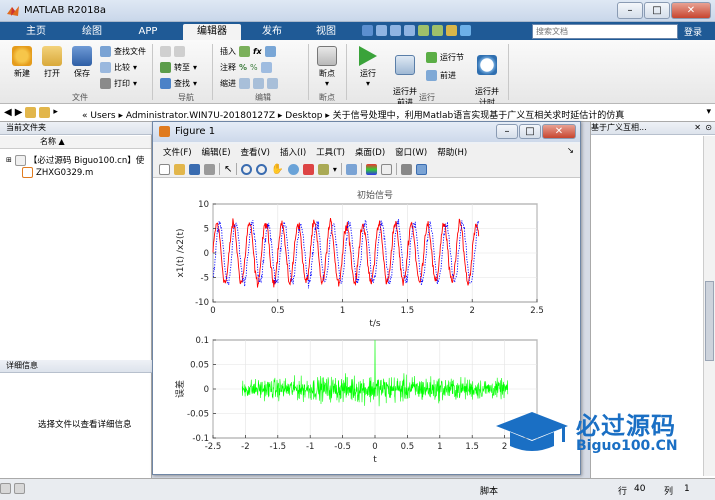 Image resolution: width=715 pixels, height=500 pixels. Describe the element at coordinates (351, 169) in the screenshot. I see `link-plot-icon` at that location.